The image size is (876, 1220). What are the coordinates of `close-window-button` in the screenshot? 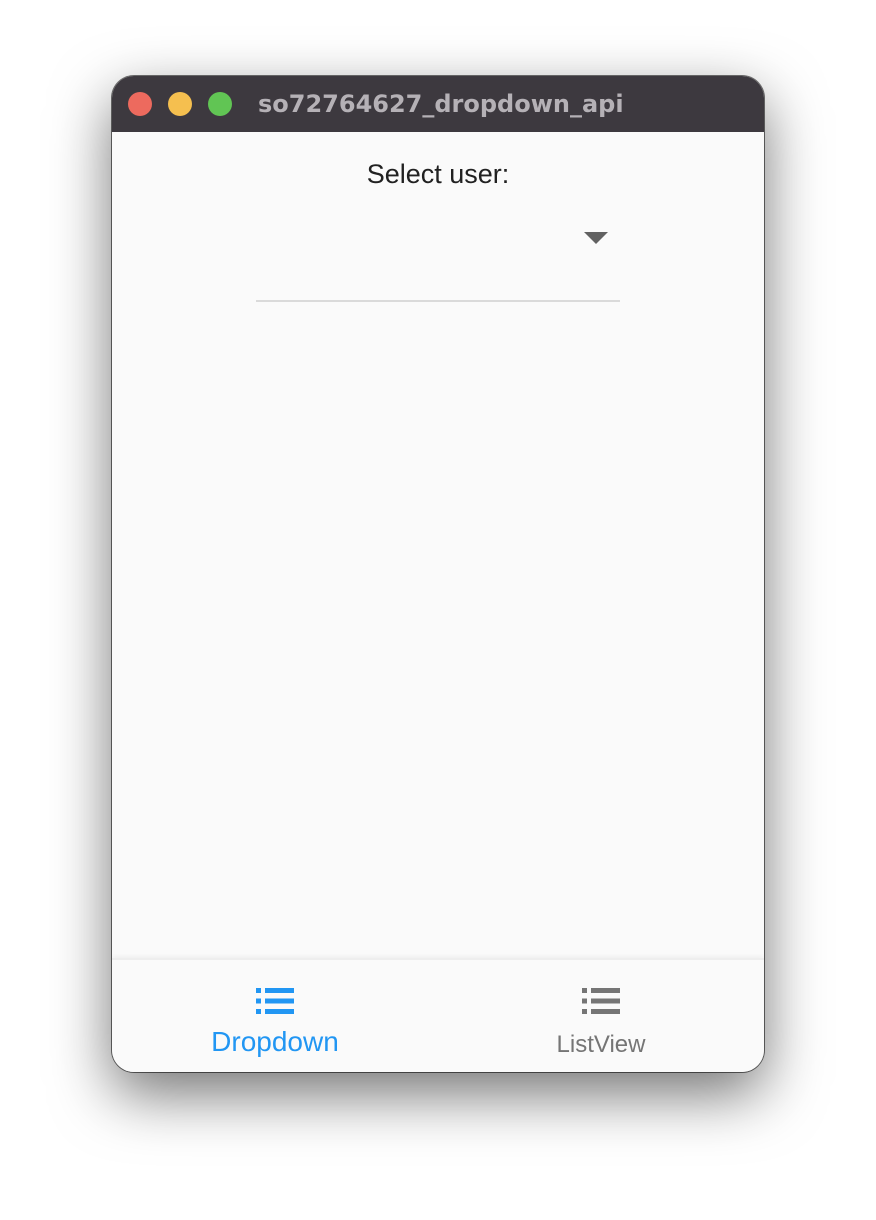 It's located at (140, 104).